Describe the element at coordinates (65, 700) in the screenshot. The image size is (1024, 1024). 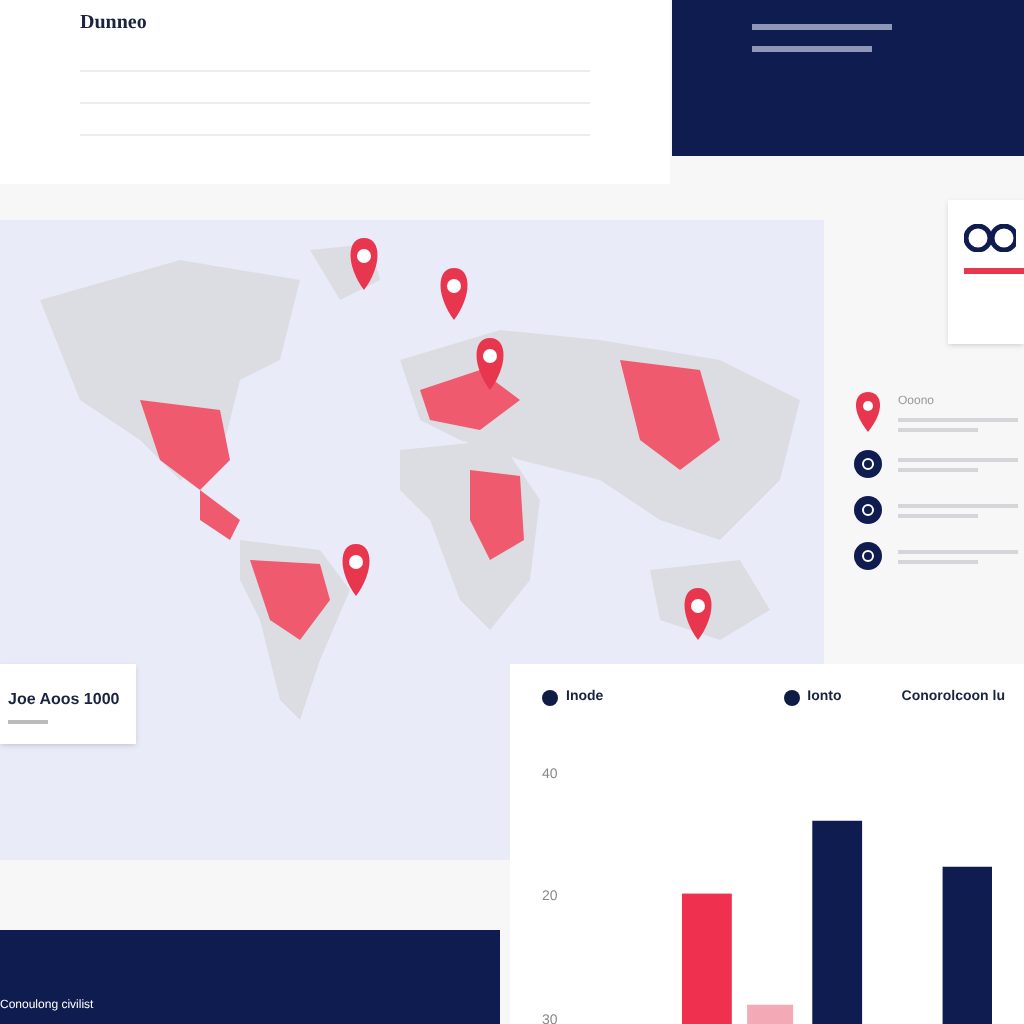
I see `map-card-title: Joe Aoos 1000` at that location.